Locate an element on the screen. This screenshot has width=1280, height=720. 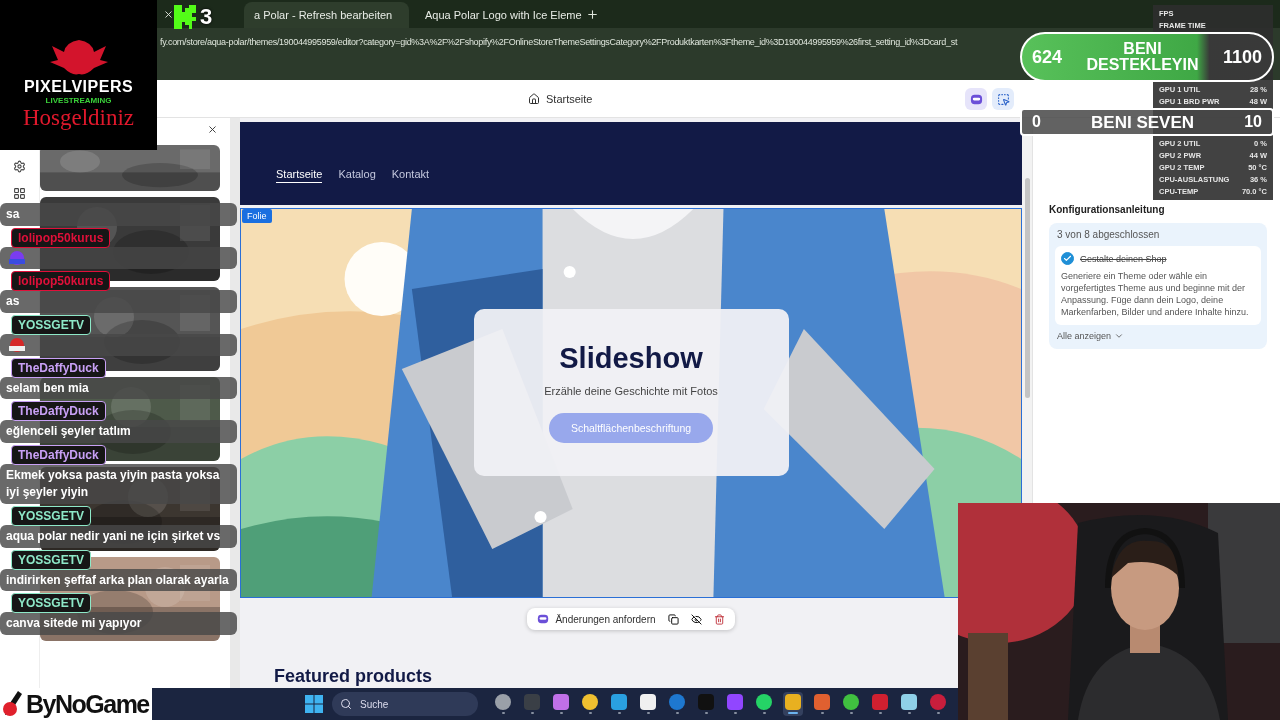
chat-message: Ekmek yoksa pasta yiyin pasta yoksa iyi şeyler yiyin is located at coordinates (118, 484).